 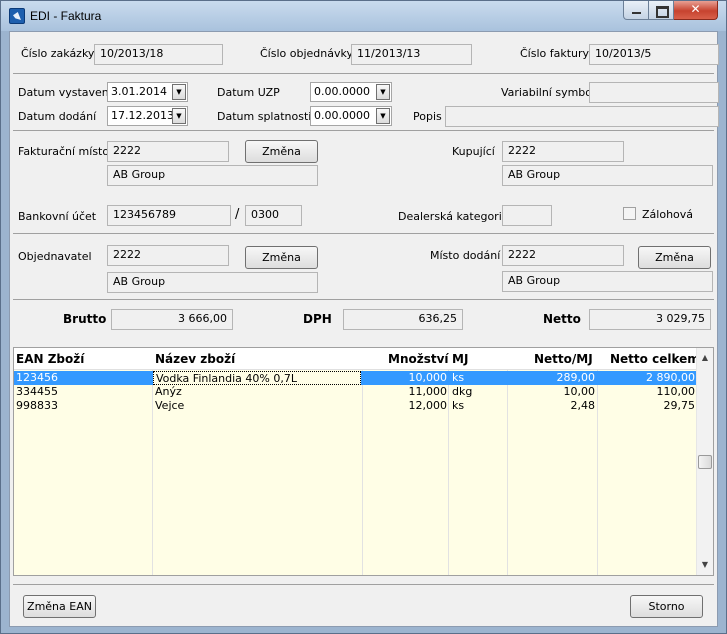 What do you see at coordinates (59, 606) in the screenshot?
I see `zmena-ean-button: Změna EAN` at bounding box center [59, 606].